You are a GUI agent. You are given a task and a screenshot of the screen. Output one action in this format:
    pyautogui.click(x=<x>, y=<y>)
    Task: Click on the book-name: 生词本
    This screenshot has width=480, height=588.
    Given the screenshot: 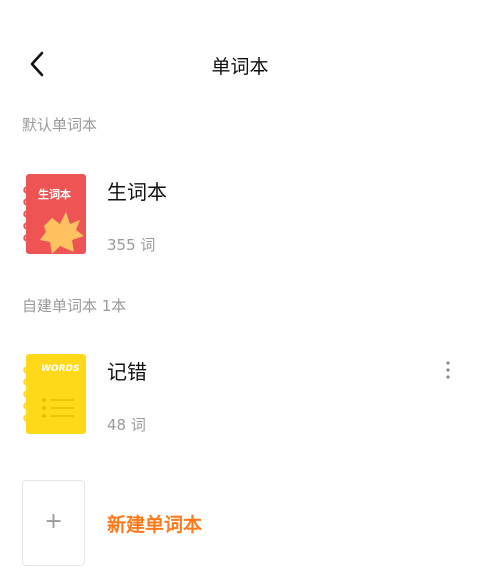 What is the action you would take?
    pyautogui.click(x=137, y=192)
    